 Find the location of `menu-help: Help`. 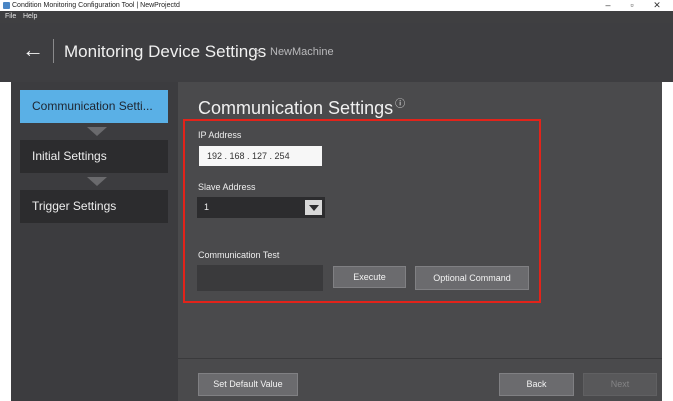

menu-help: Help is located at coordinates (30, 16).